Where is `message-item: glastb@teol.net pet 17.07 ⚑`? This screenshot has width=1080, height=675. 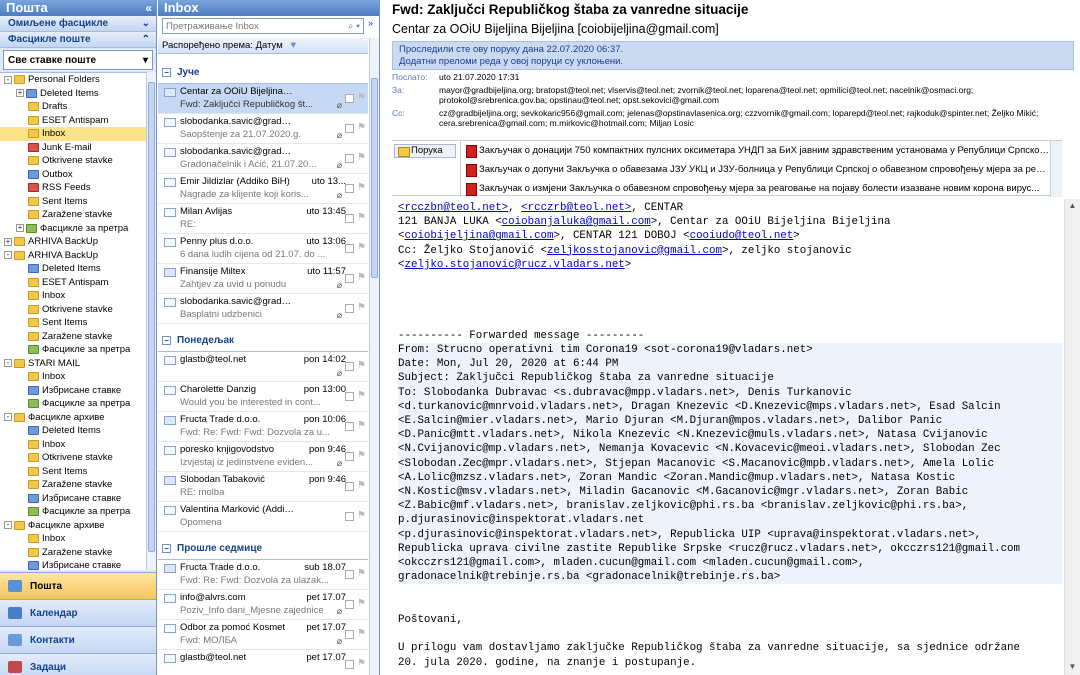
message-item: glastb@teol.net pet 17.07 ⚑ is located at coordinates (263, 662).